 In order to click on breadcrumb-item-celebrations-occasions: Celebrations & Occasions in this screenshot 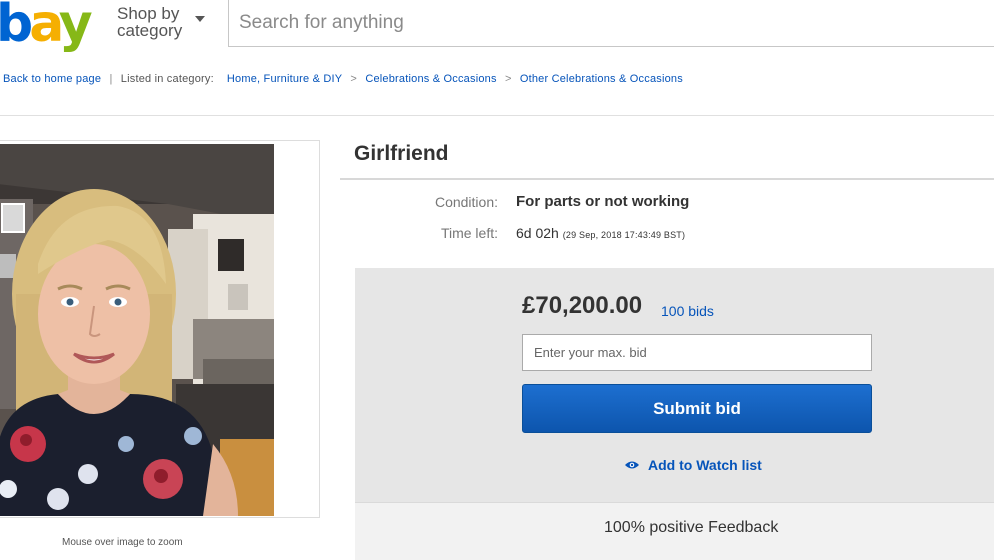, I will do `click(430, 79)`.